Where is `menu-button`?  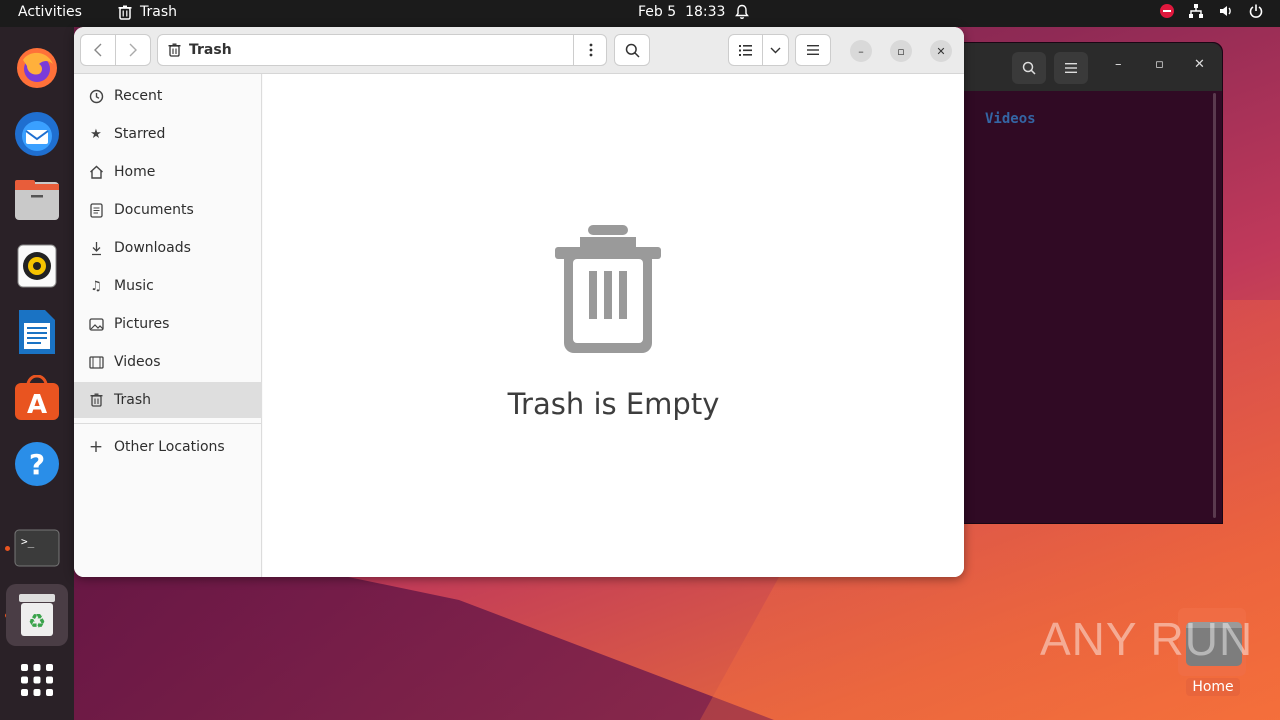
menu-button is located at coordinates (1071, 68).